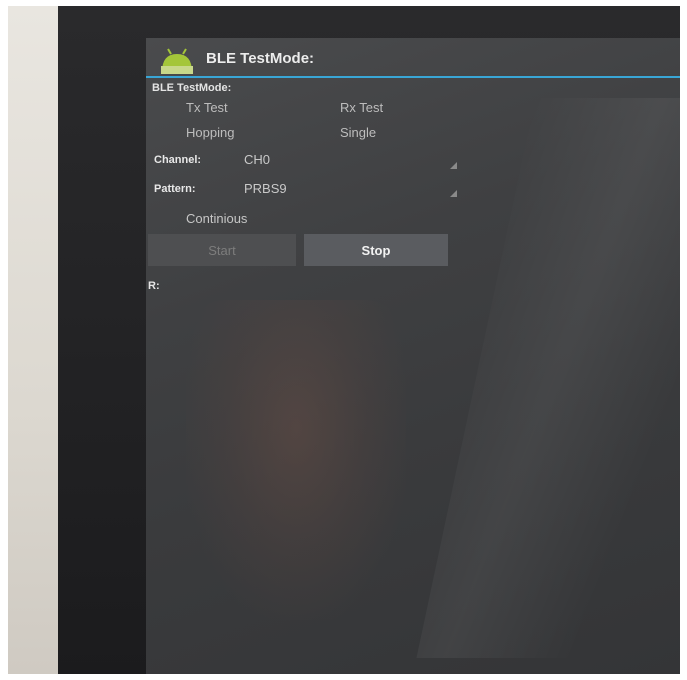  I want to click on pattern-value: PRBS9, so click(265, 188).